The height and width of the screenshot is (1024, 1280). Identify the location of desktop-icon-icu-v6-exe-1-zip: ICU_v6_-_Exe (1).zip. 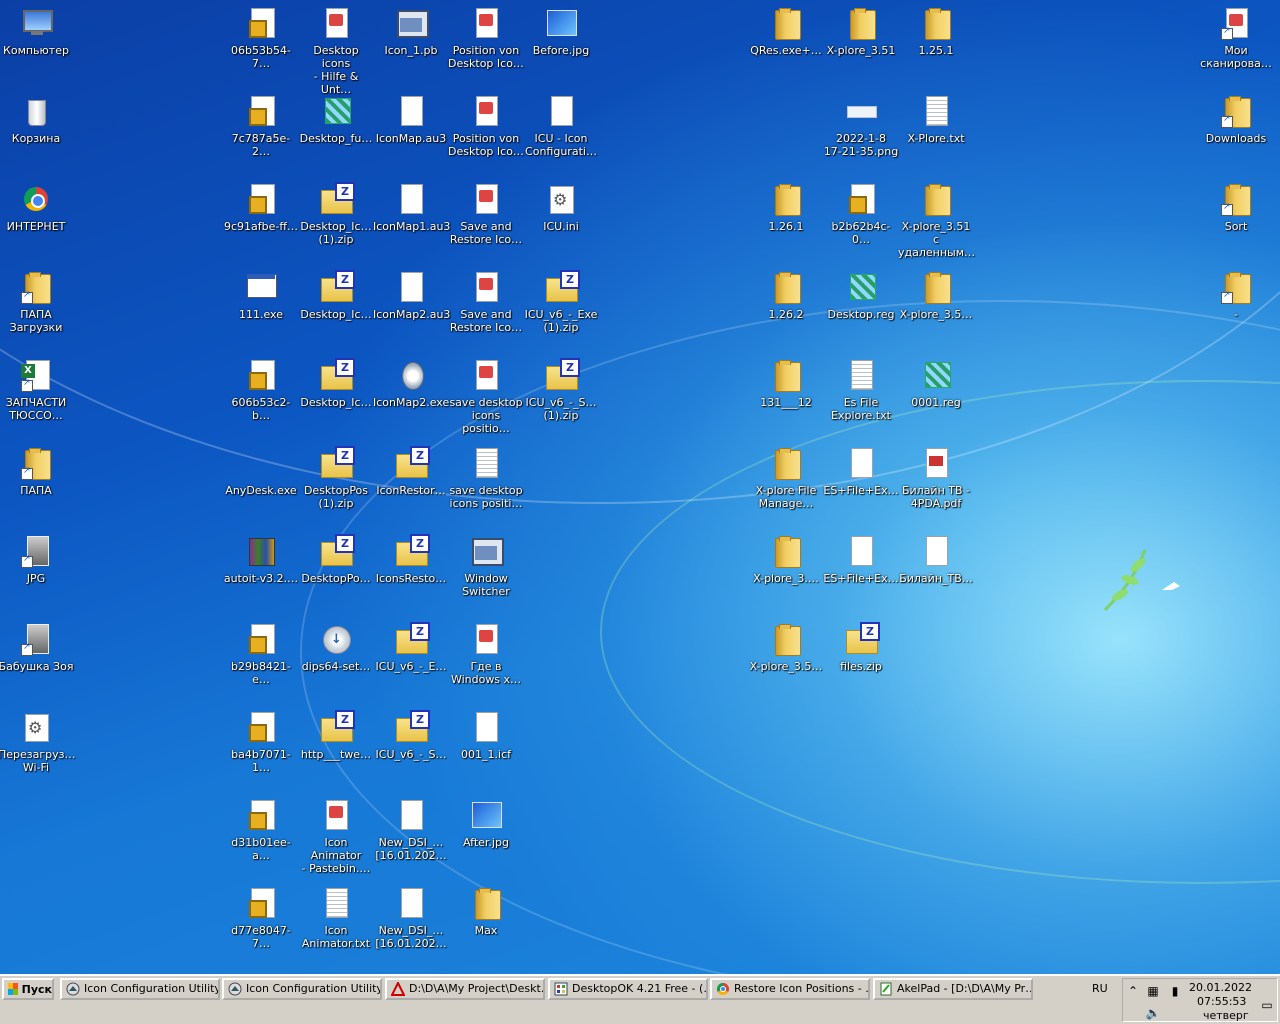
(561, 313).